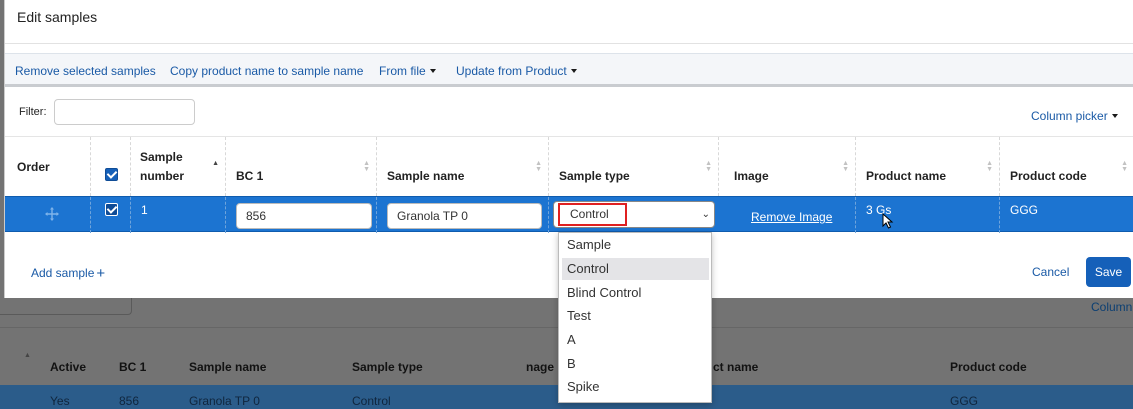 This screenshot has height=409, width=1133. Describe the element at coordinates (178, 166) in the screenshot. I see `col-sample-number: Sample number ▲` at that location.